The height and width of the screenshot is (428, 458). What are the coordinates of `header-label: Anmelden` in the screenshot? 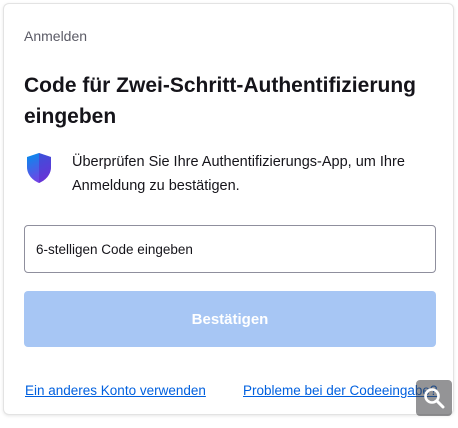 It's located at (56, 36).